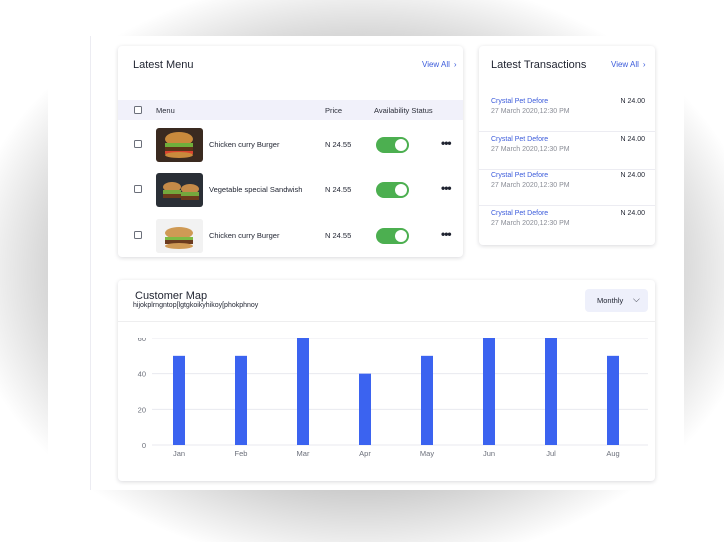 This screenshot has height=542, width=724. I want to click on bar-jan, so click(179, 400).